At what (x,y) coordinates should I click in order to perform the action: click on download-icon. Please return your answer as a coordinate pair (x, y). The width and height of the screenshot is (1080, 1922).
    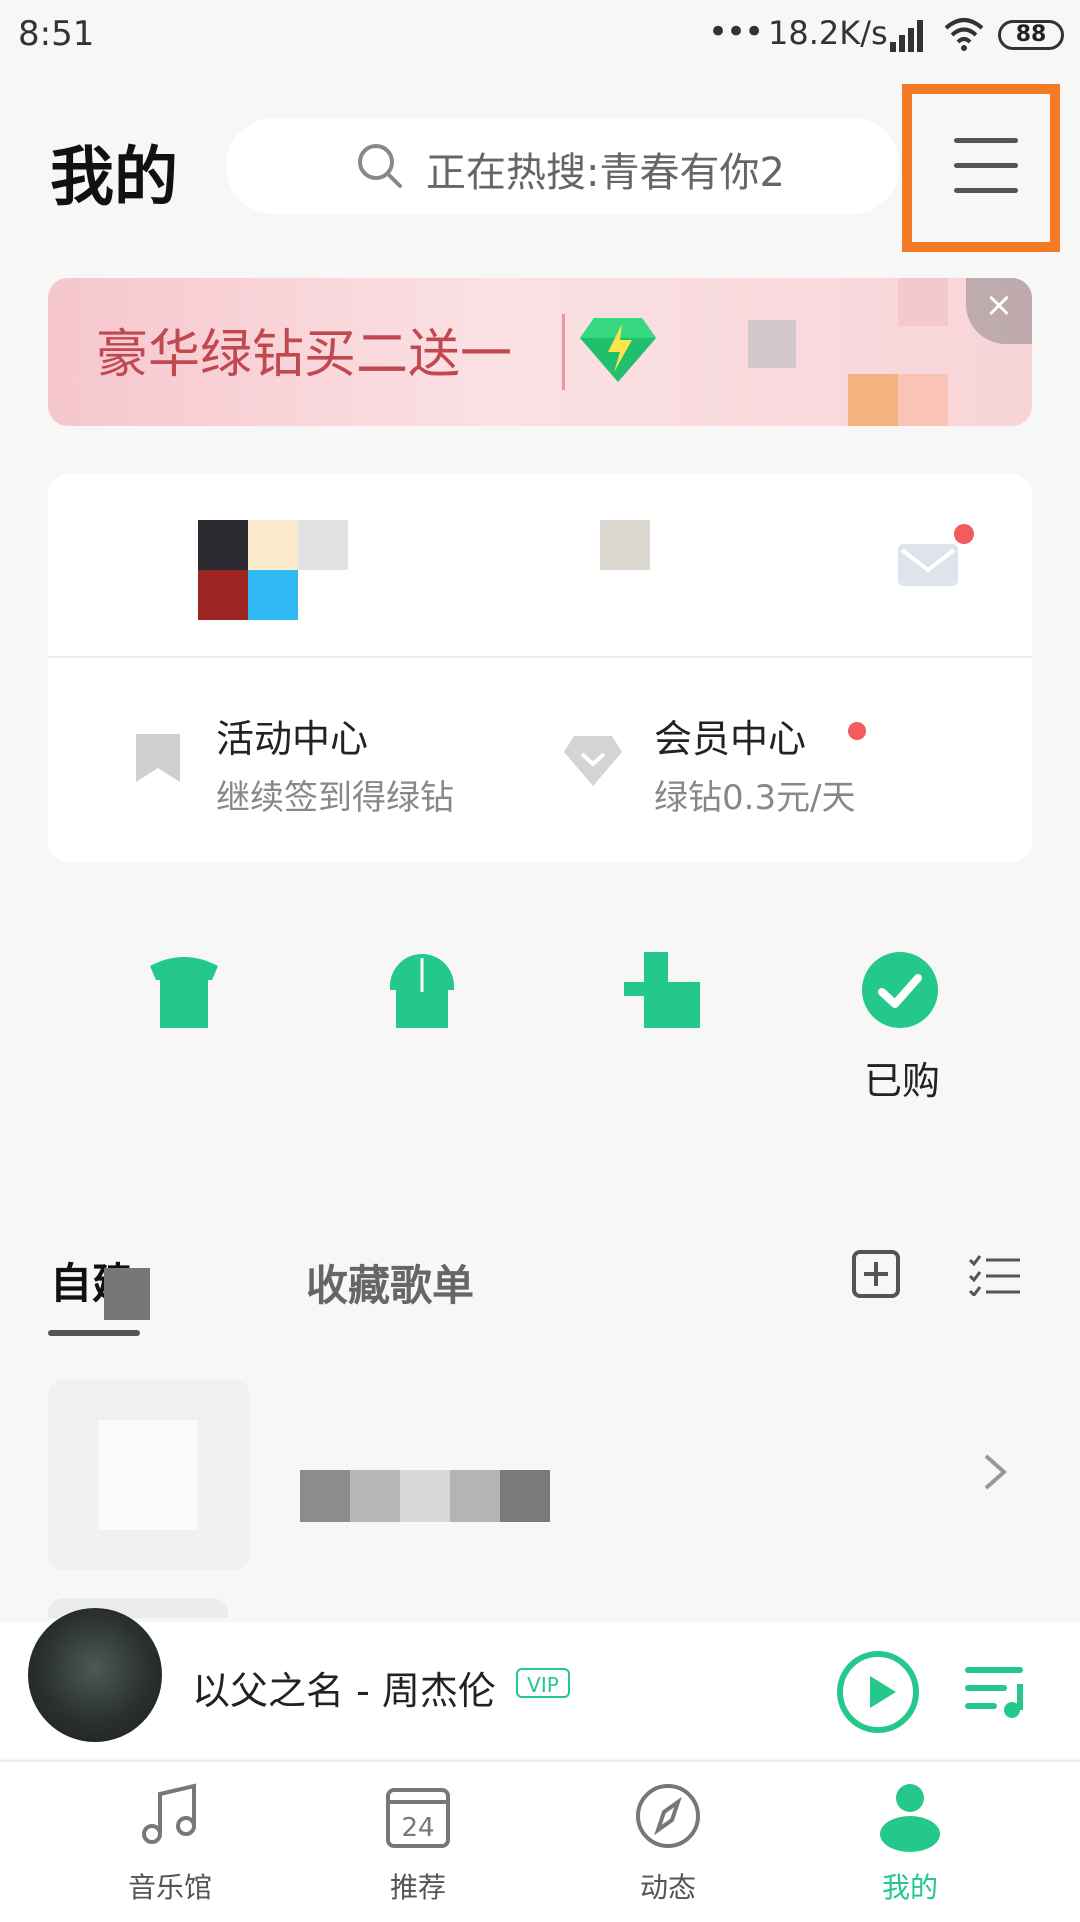
    Looking at the image, I should click on (422, 990).